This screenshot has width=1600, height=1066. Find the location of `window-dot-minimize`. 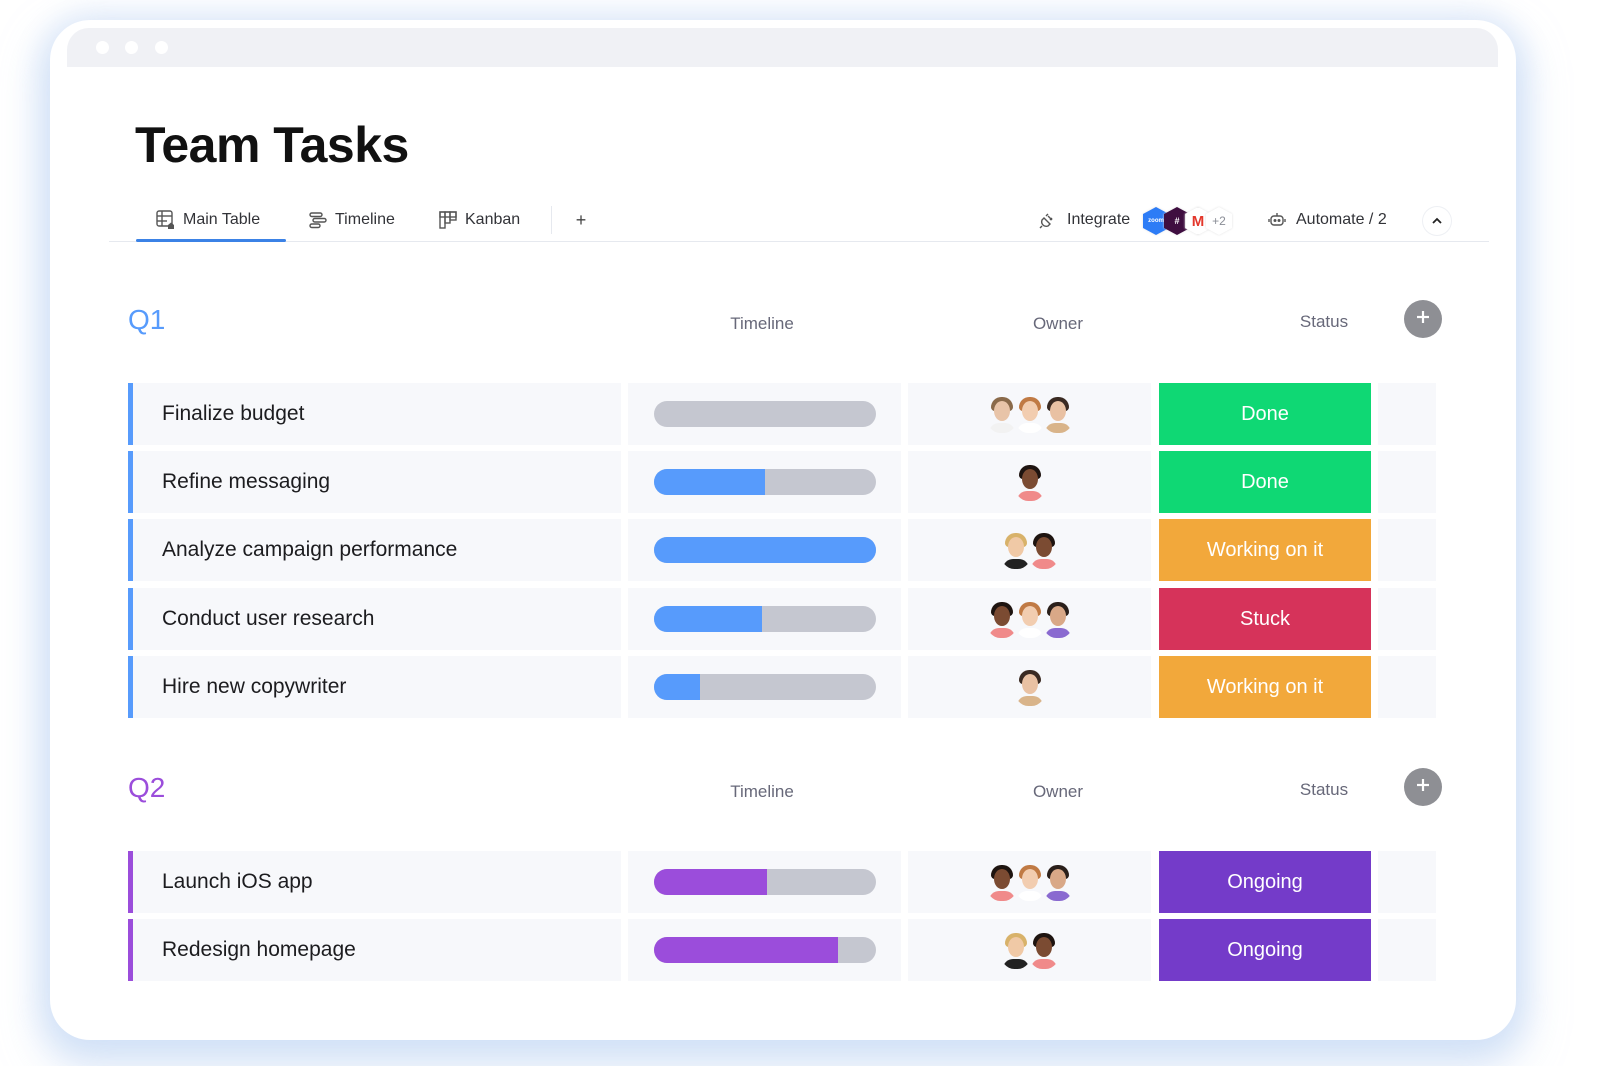

window-dot-minimize is located at coordinates (131, 47).